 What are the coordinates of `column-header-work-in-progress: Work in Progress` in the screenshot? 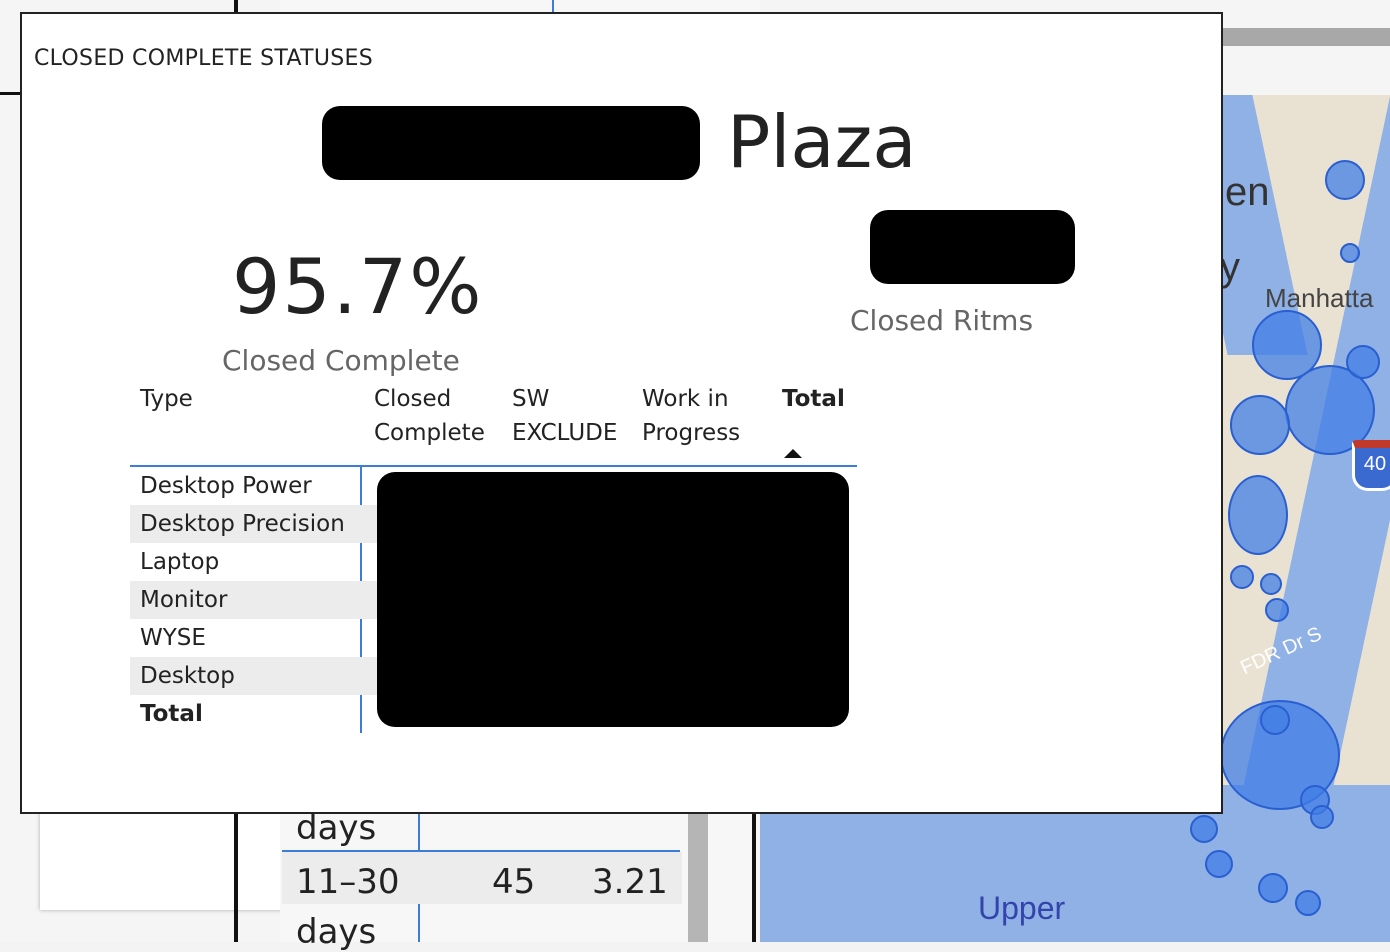 It's located at (691, 416).